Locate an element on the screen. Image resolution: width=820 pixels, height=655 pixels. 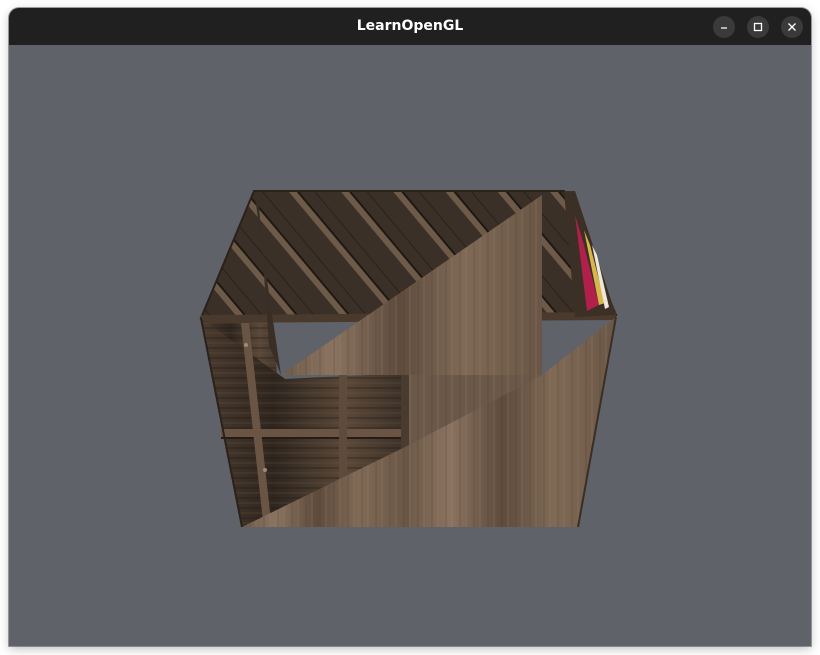
minimize-button is located at coordinates (724, 27).